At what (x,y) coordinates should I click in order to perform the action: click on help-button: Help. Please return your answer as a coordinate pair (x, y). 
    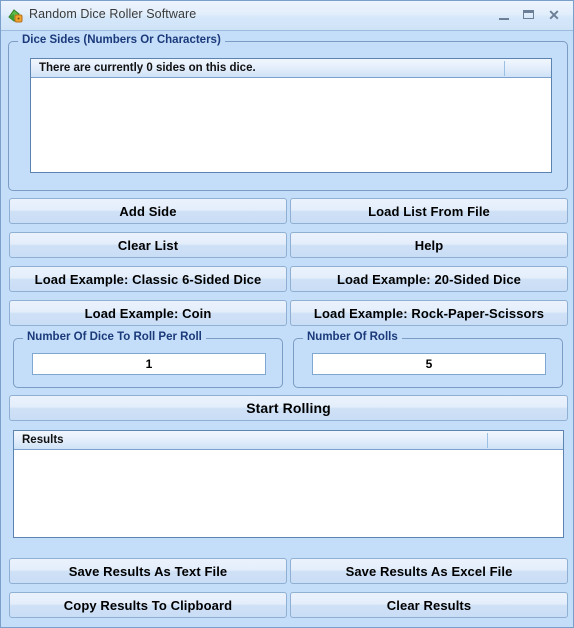
    Looking at the image, I should click on (429, 245).